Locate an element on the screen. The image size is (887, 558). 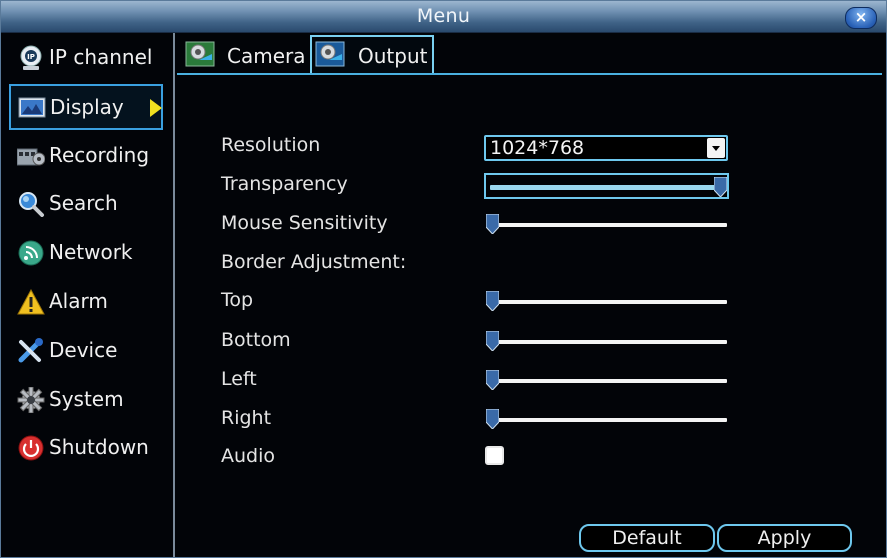
film-recording-icon is located at coordinates (31, 157).